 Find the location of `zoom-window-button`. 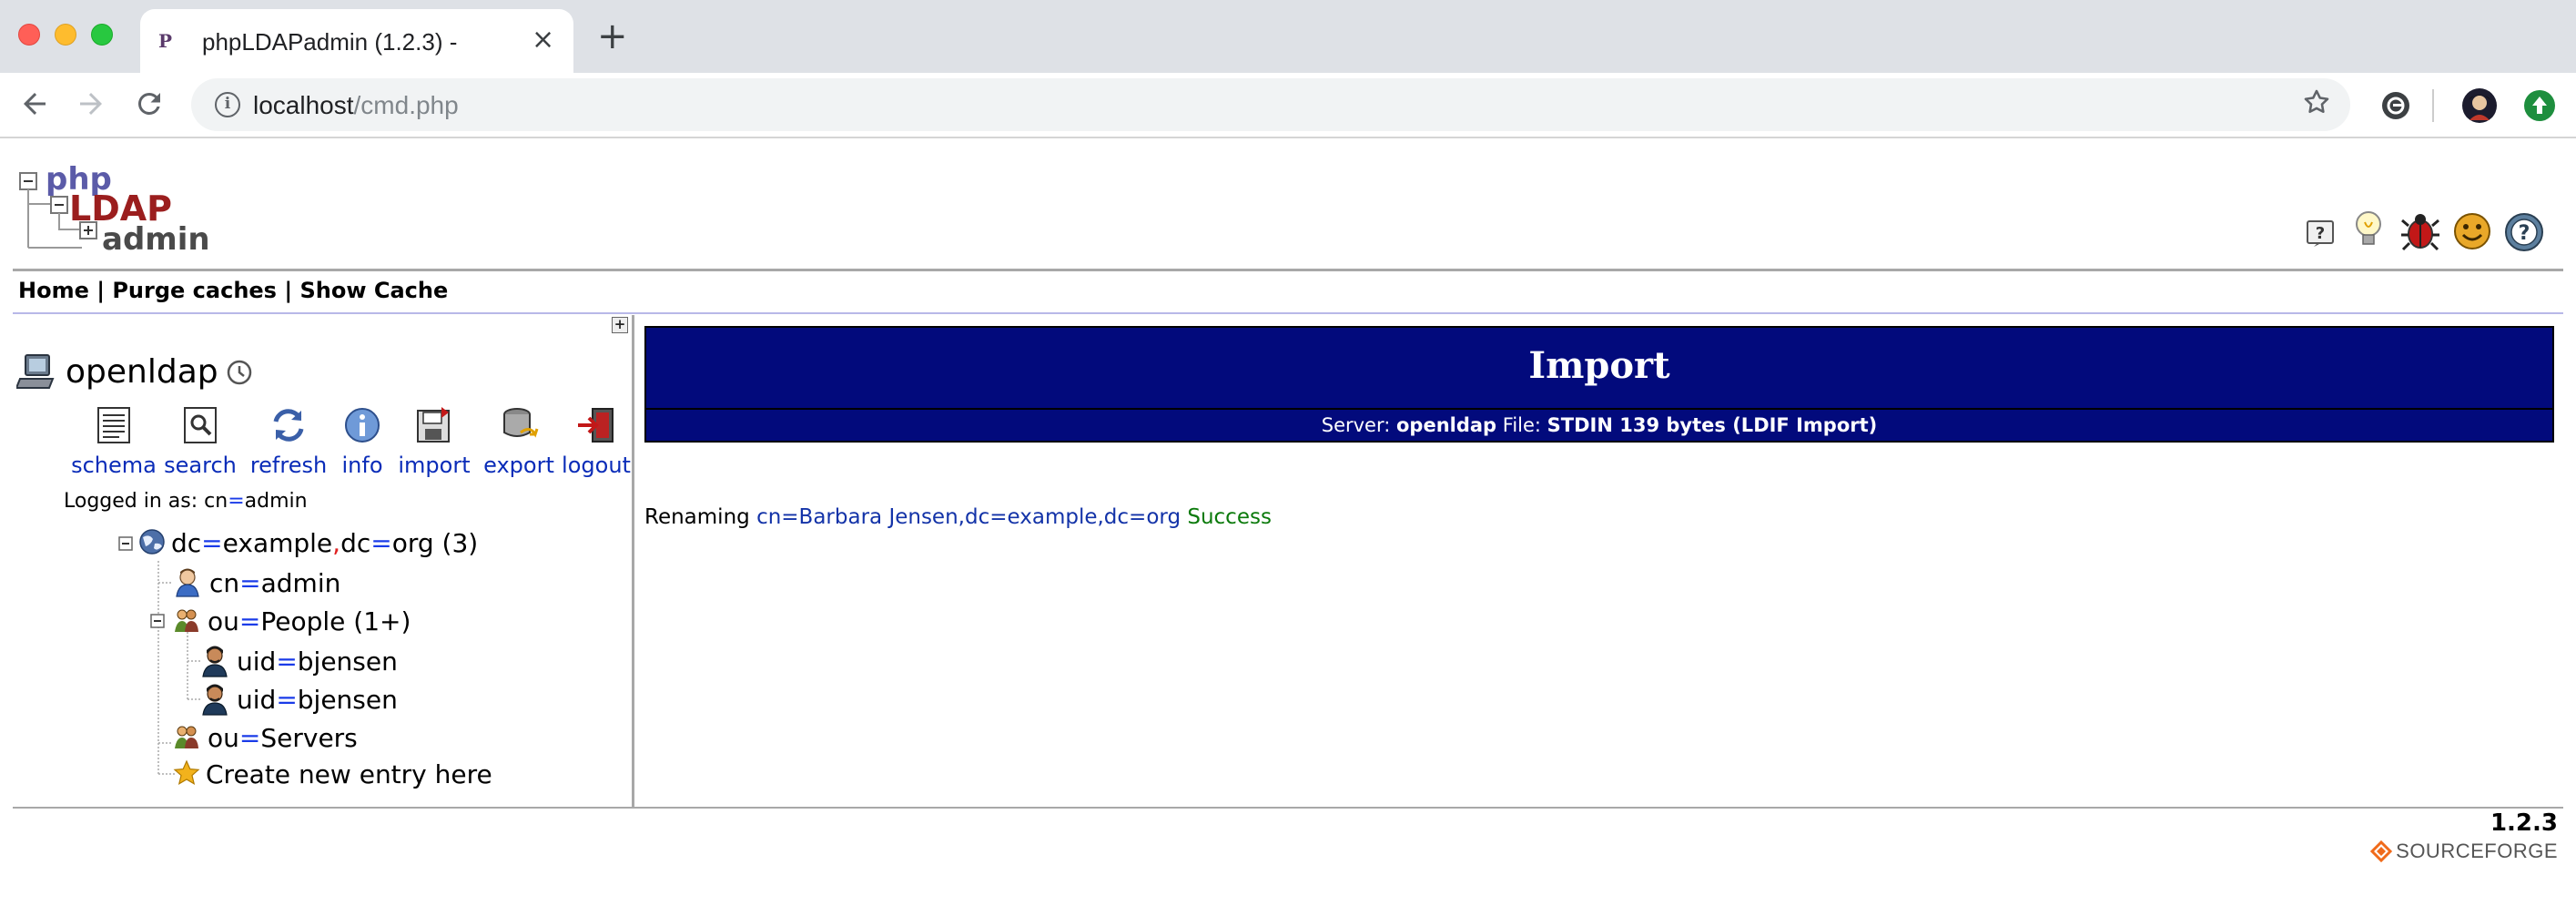

zoom-window-button is located at coordinates (102, 35).